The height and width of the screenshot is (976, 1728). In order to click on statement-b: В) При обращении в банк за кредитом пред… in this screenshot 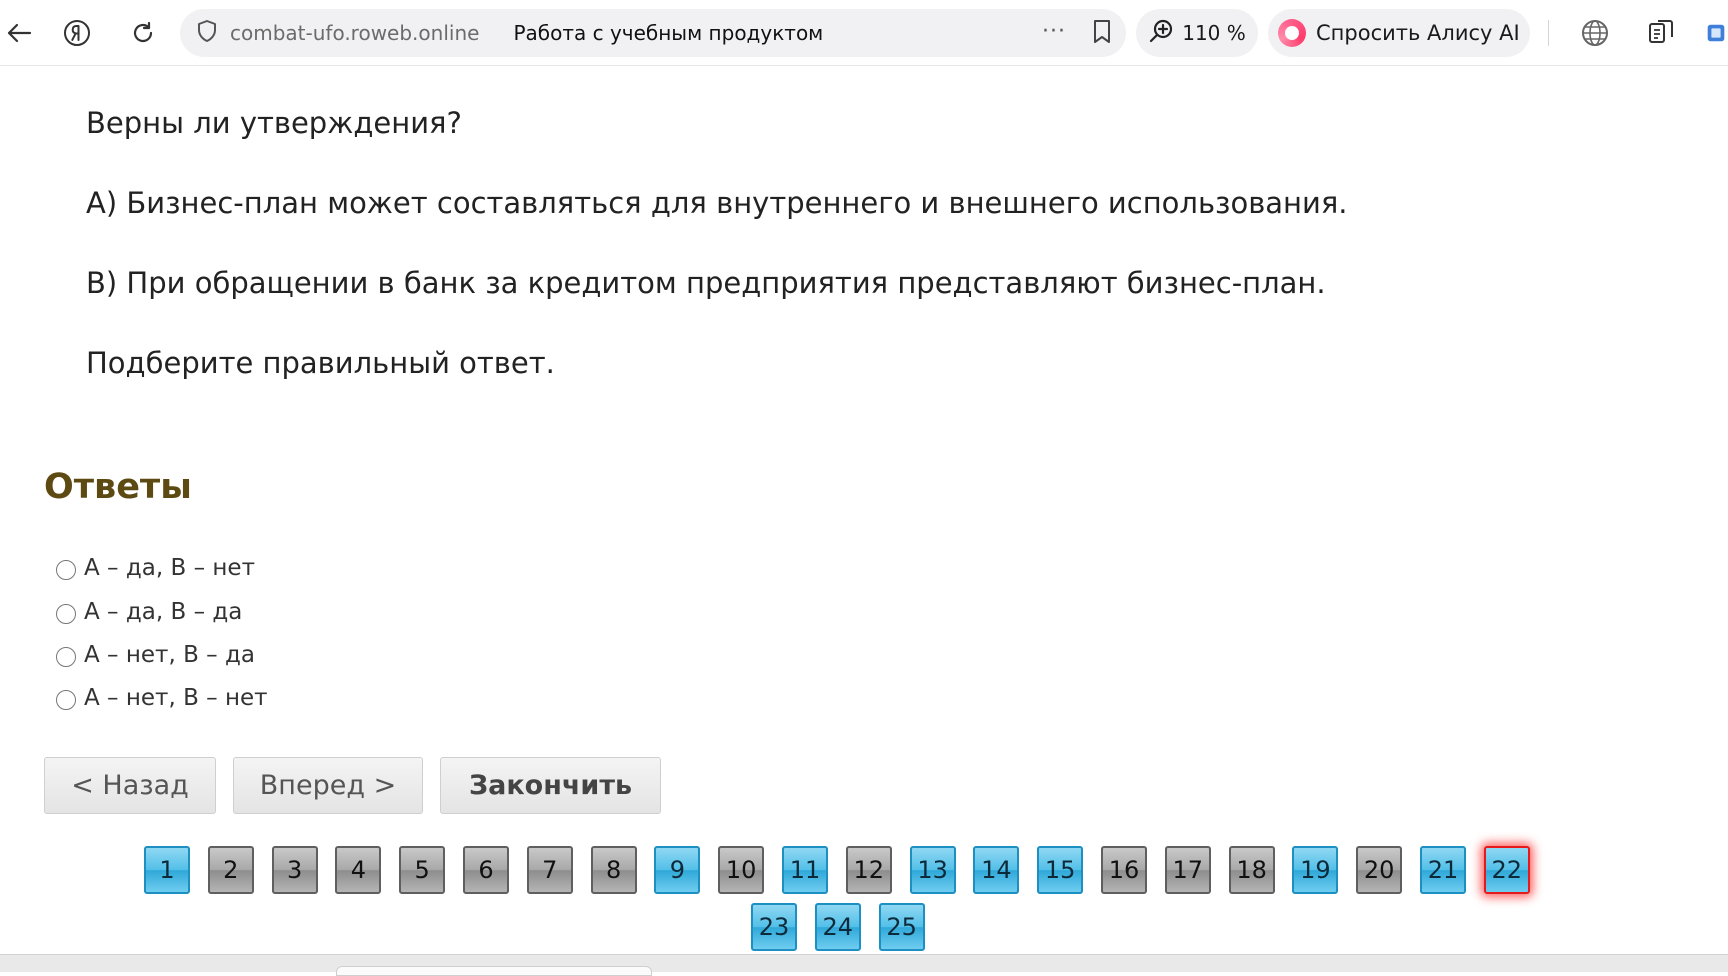, I will do `click(706, 283)`.